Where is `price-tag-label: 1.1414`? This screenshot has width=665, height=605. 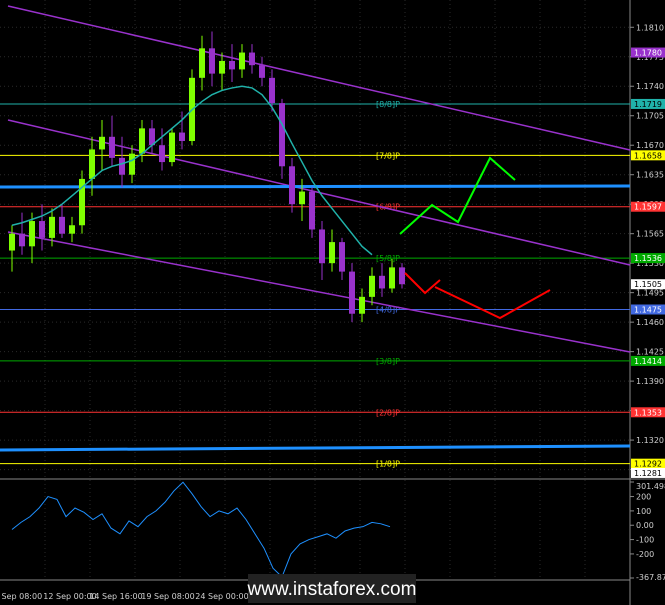
price-tag-label: 1.1414 is located at coordinates (648, 361).